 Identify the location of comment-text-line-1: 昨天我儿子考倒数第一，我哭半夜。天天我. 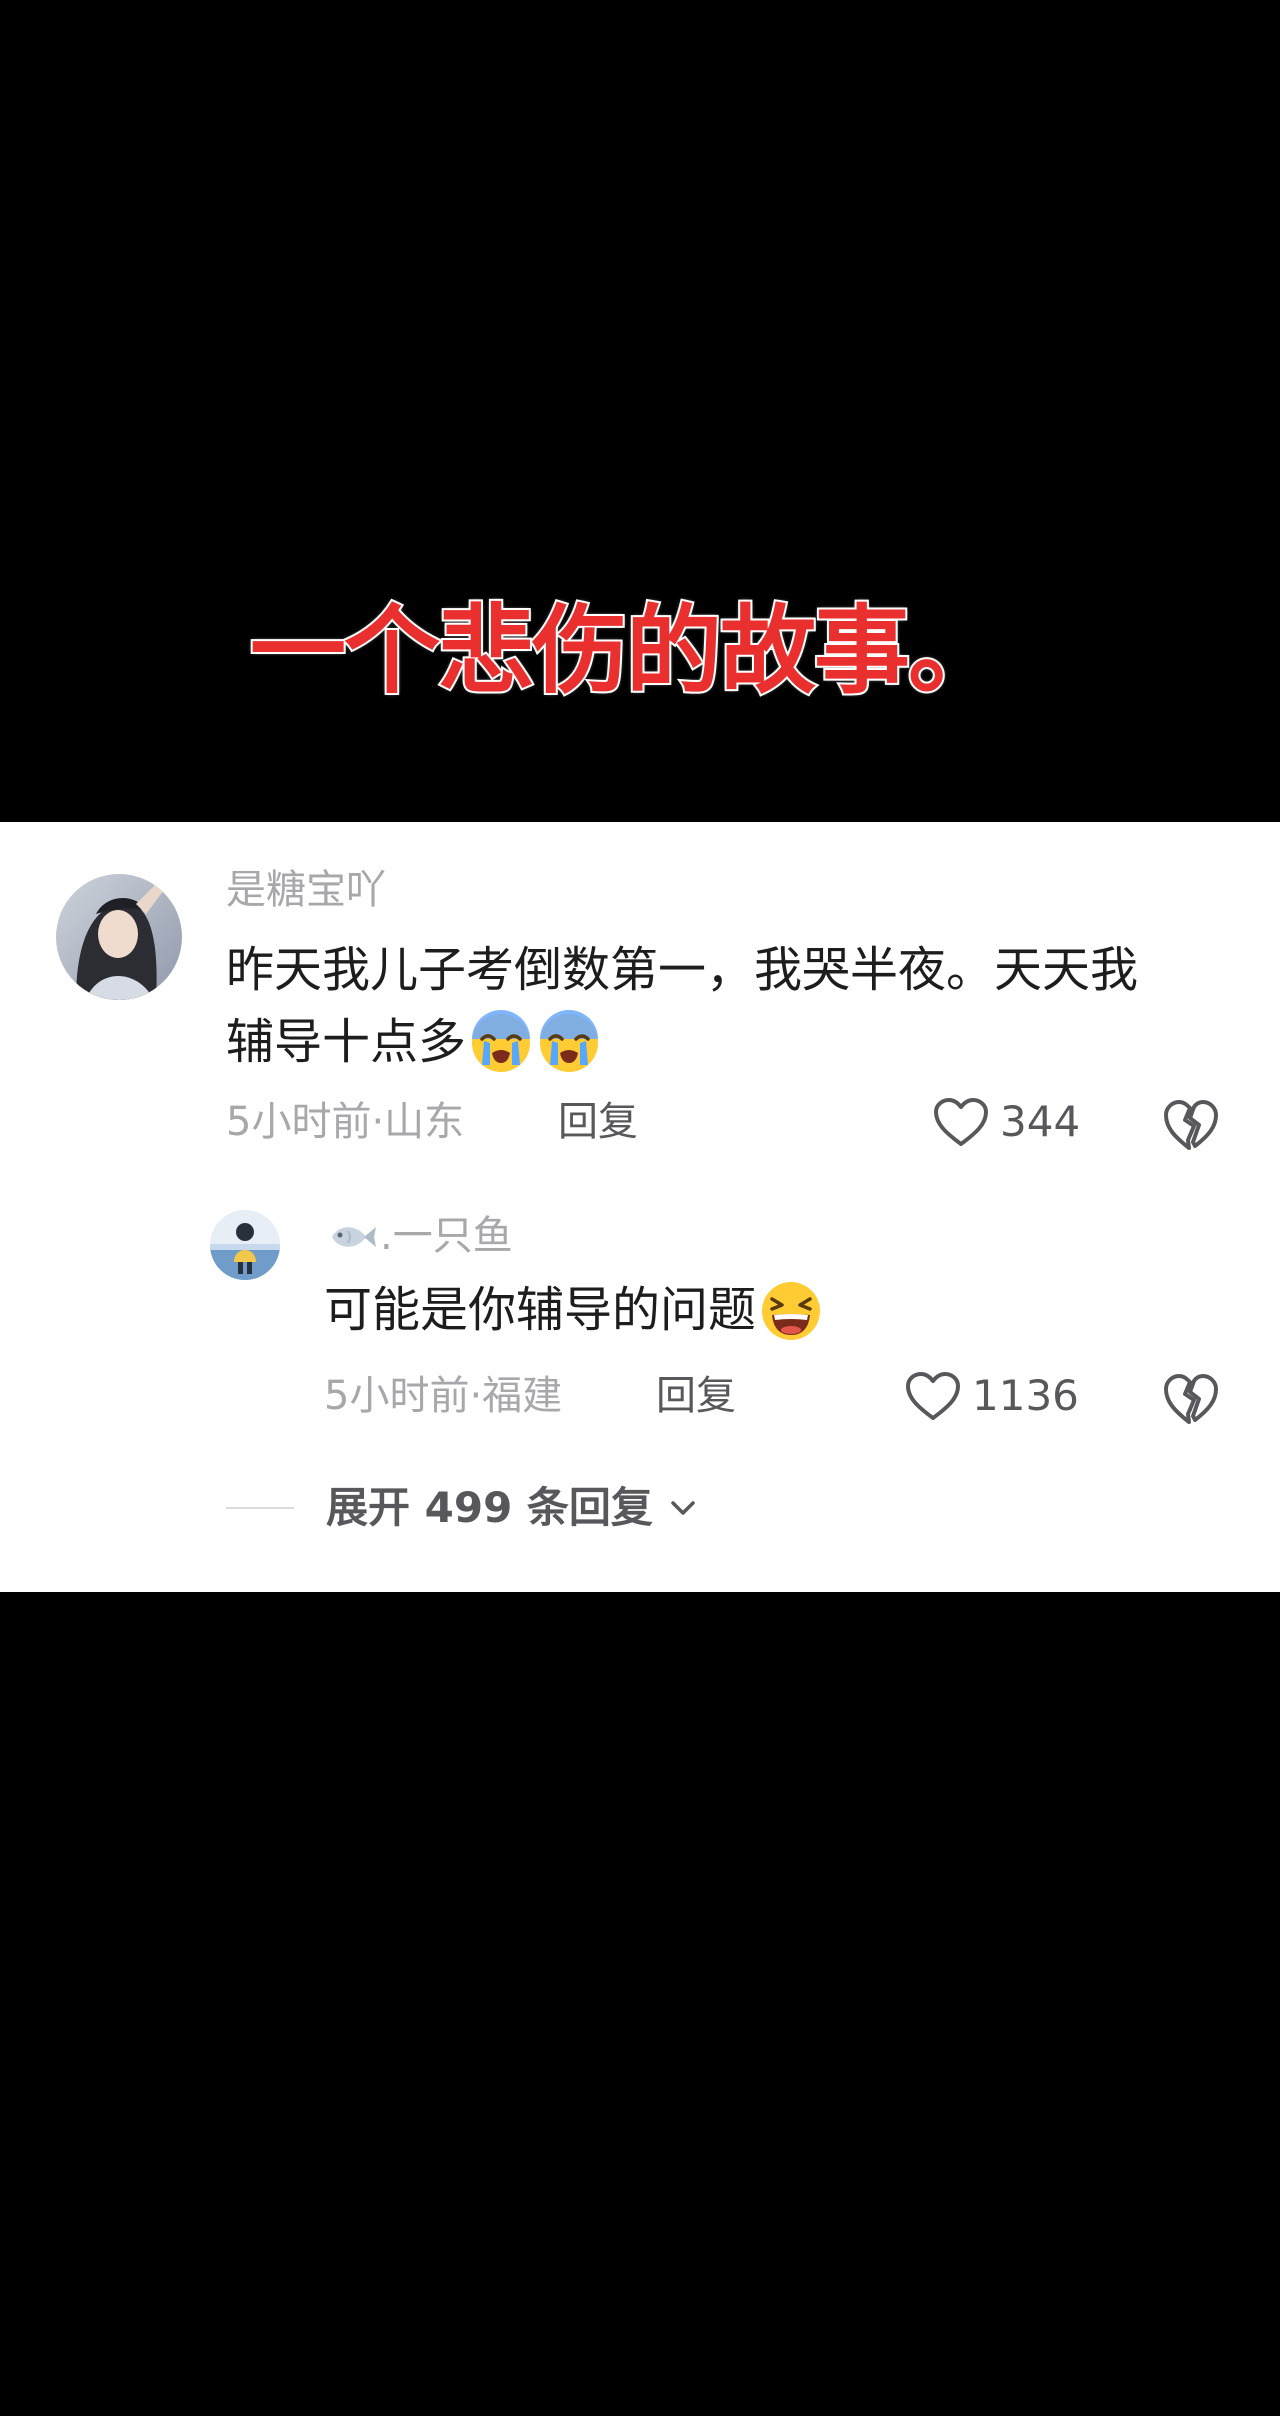
(682, 970).